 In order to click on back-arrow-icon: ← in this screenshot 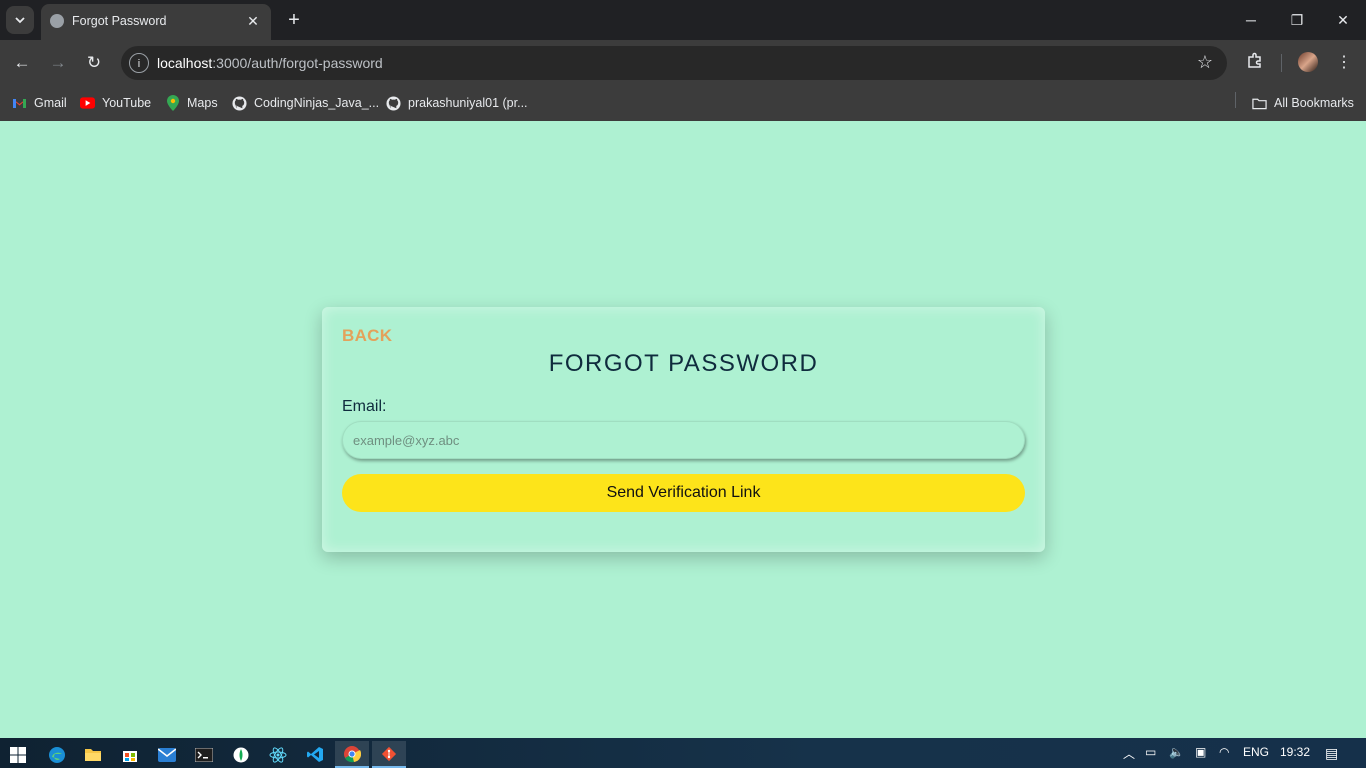, I will do `click(22, 63)`.